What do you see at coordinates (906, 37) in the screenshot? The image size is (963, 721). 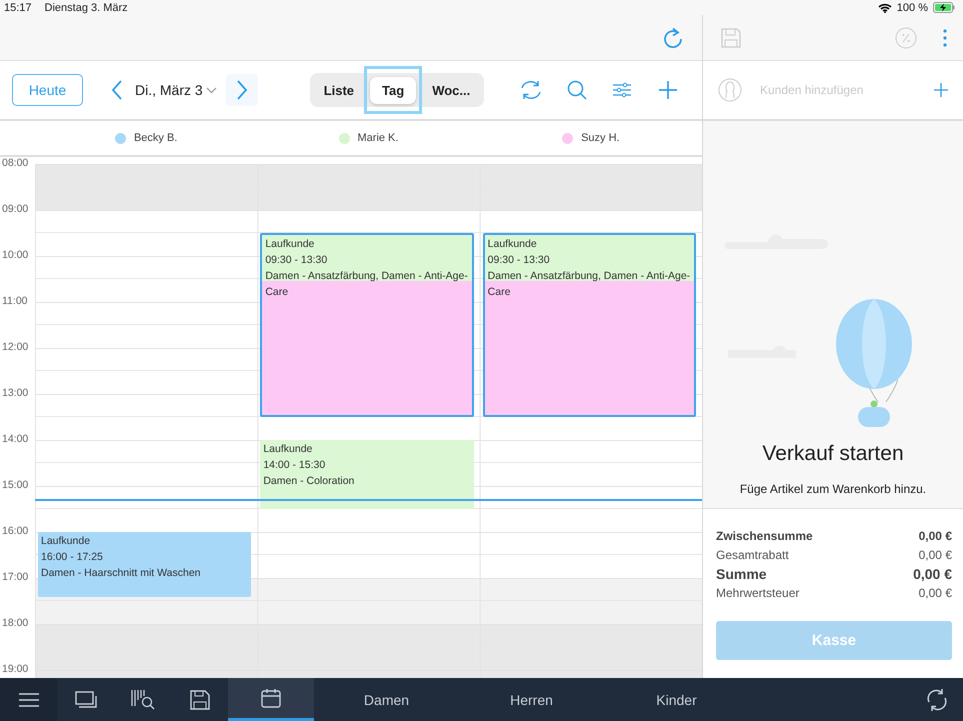 I see `percent-icon` at bounding box center [906, 37].